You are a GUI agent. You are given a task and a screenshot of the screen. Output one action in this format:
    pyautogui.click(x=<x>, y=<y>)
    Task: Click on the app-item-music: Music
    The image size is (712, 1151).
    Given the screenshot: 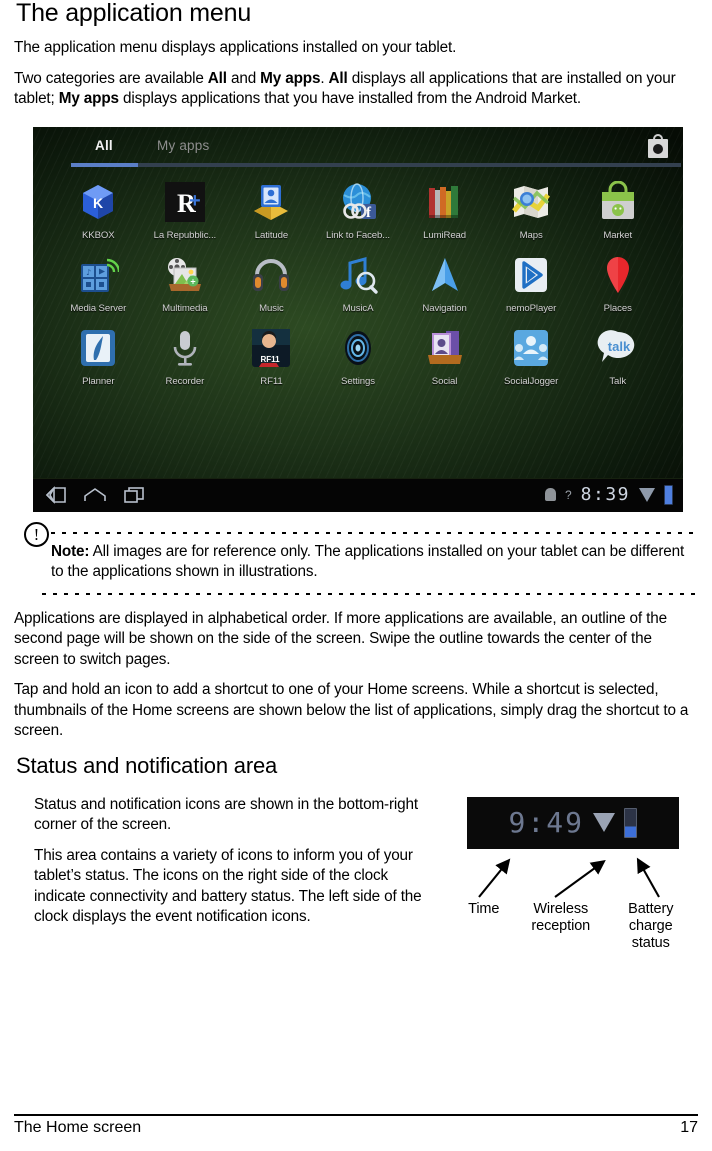 What is the action you would take?
    pyautogui.click(x=271, y=283)
    